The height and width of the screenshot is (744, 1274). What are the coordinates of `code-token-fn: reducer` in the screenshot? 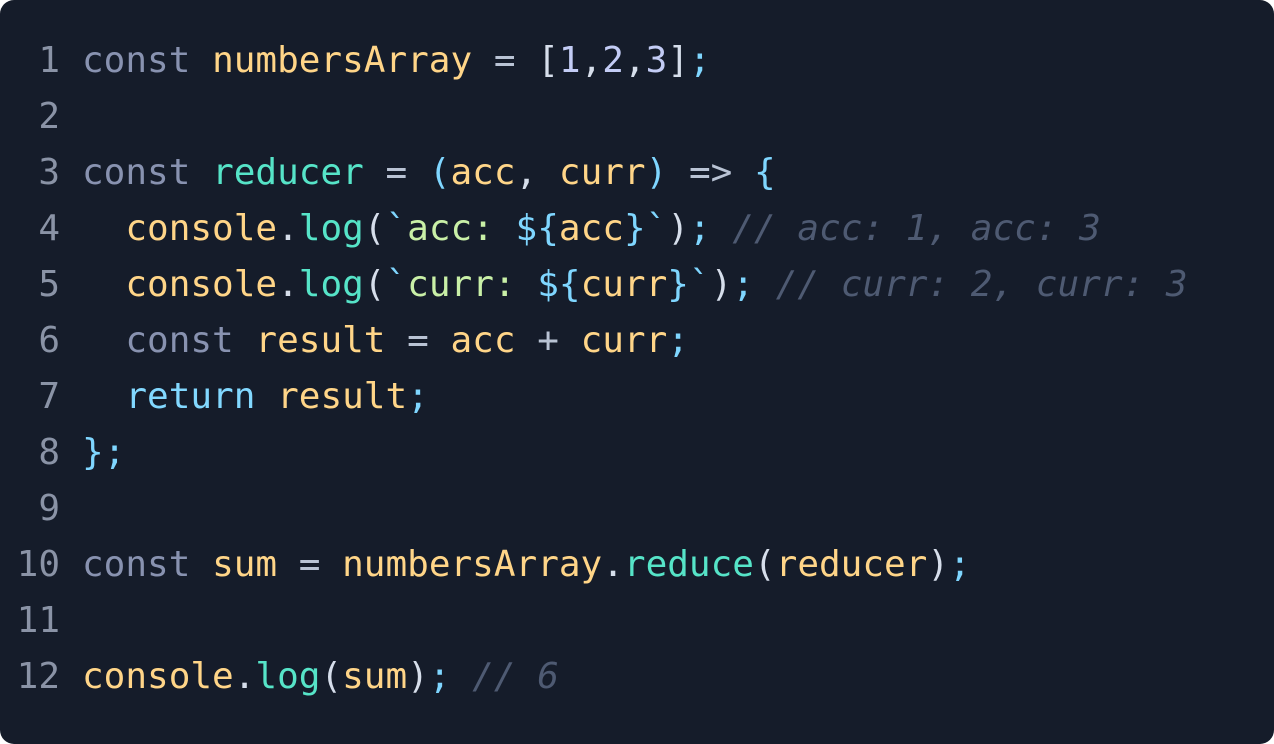 It's located at (288, 172).